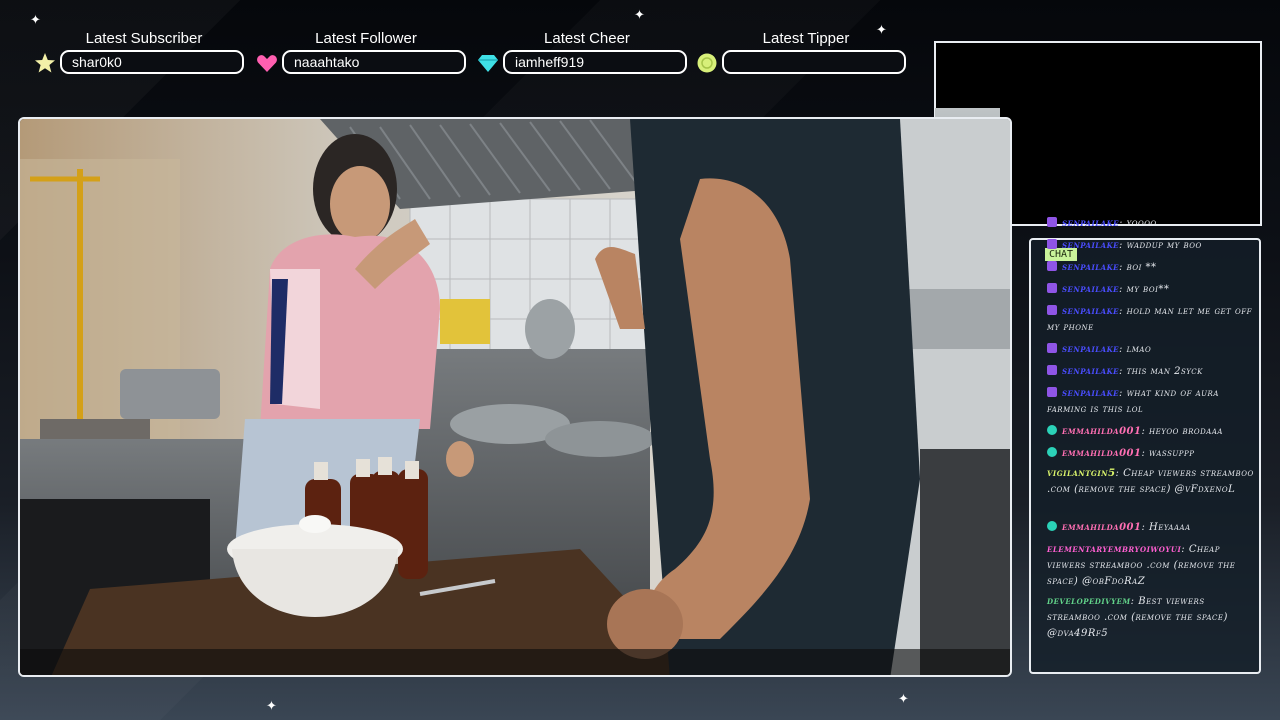  What do you see at coordinates (814, 62) in the screenshot?
I see `latest-tipper-value` at bounding box center [814, 62].